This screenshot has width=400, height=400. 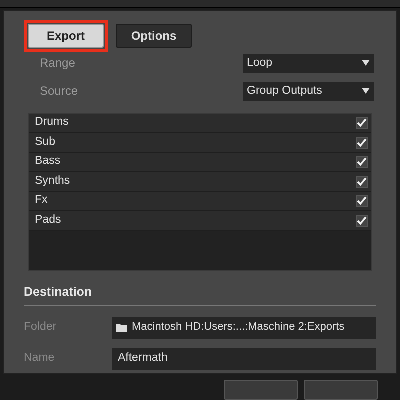 I want to click on field-label: Range, so click(x=58, y=63).